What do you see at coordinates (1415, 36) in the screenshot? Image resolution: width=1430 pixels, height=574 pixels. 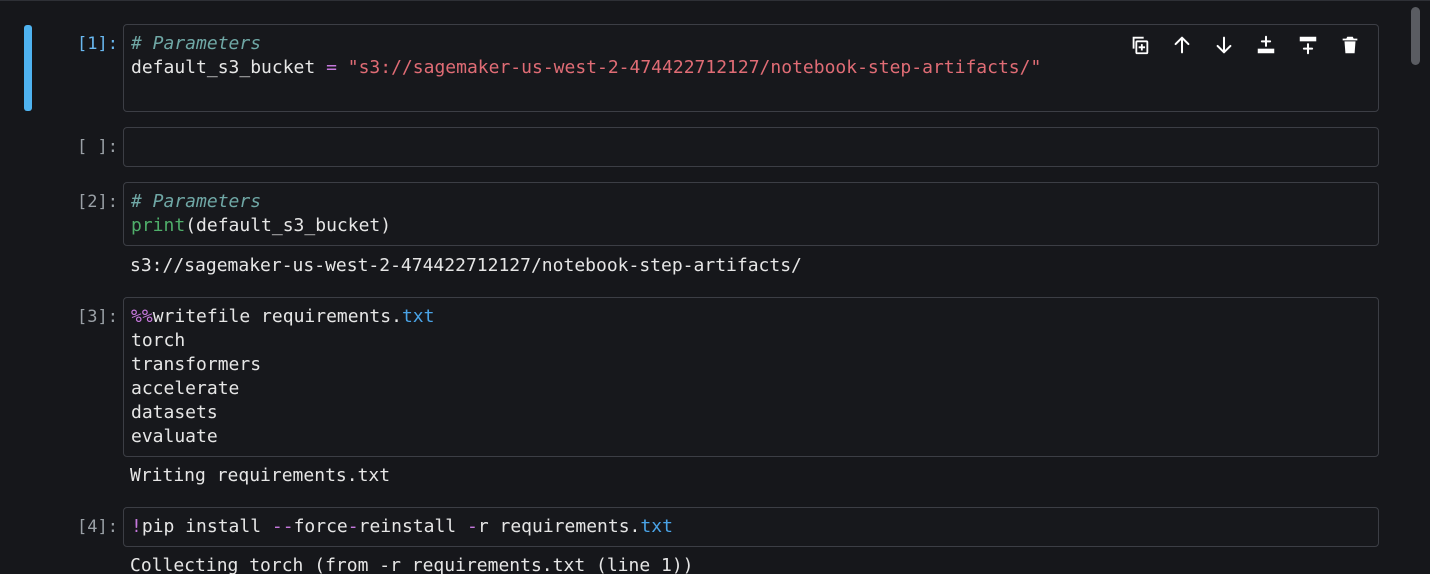 I see `scrollbar-thumb` at bounding box center [1415, 36].